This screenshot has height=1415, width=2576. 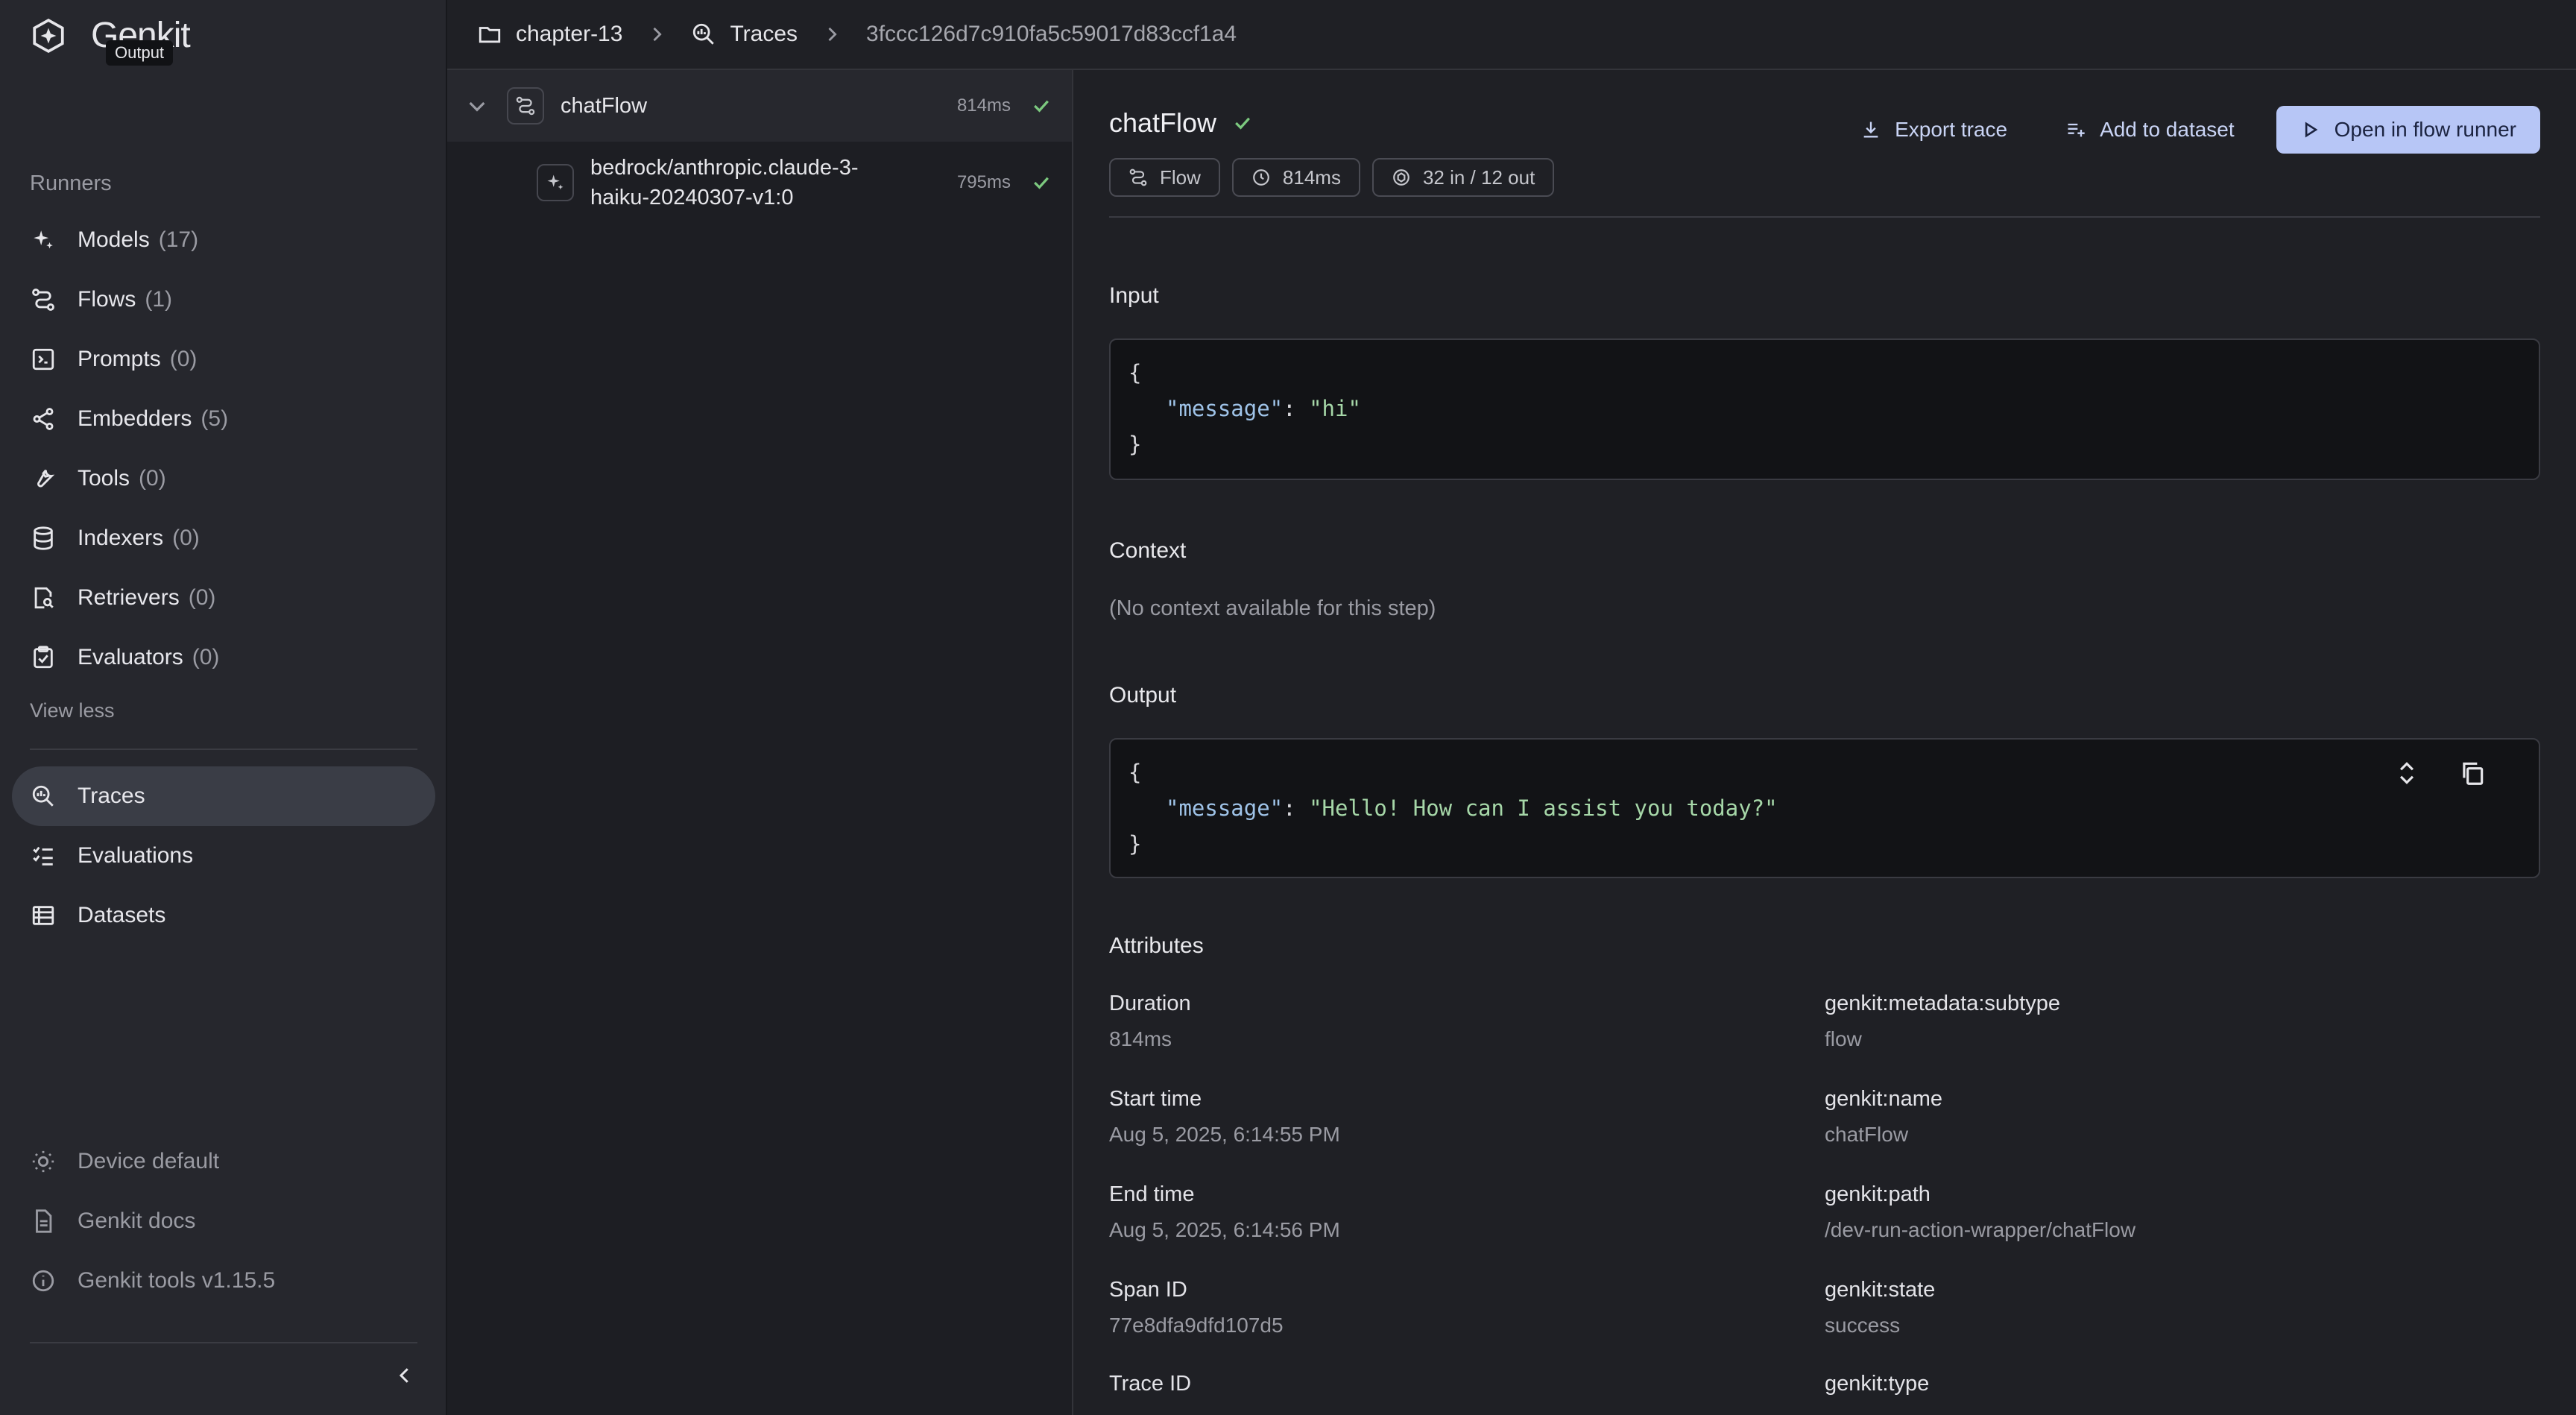 What do you see at coordinates (983, 182) in the screenshot?
I see `span-duration: 795ms` at bounding box center [983, 182].